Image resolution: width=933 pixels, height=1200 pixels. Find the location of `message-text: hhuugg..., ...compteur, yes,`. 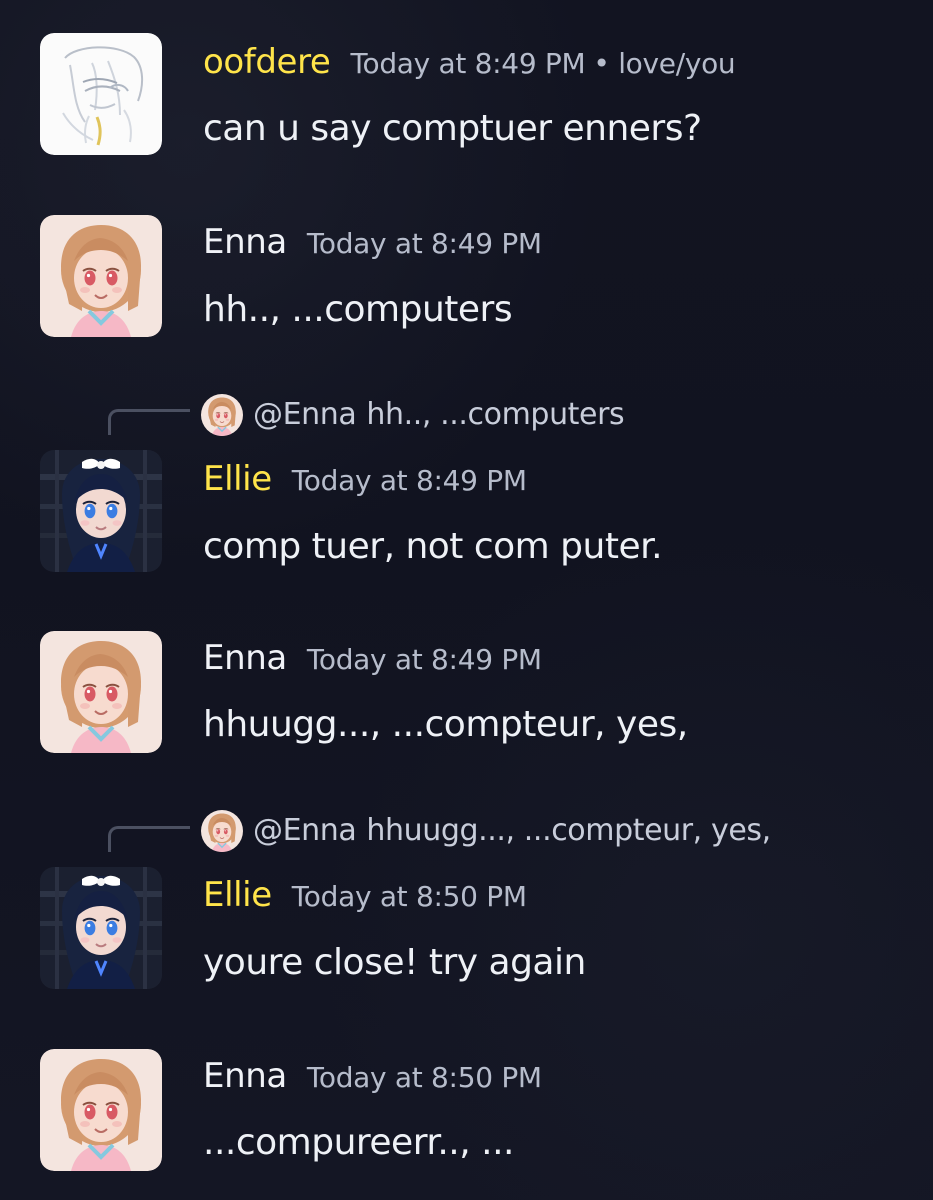

message-text: hhuugg..., ...compteur, yes, is located at coordinates (445, 724).